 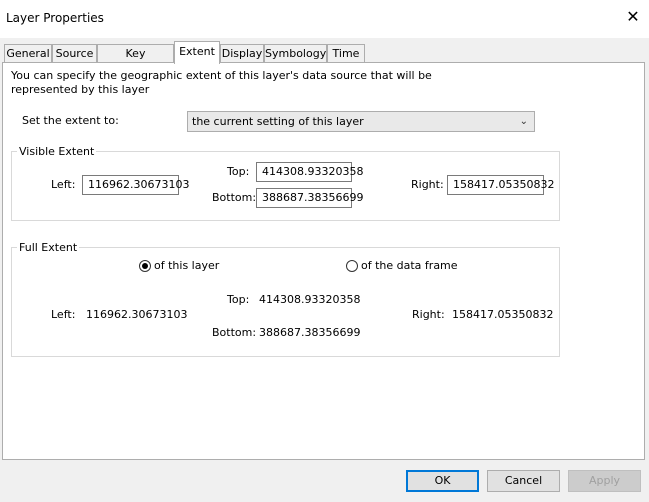 I want to click on close-icon: ✕, so click(x=633, y=17).